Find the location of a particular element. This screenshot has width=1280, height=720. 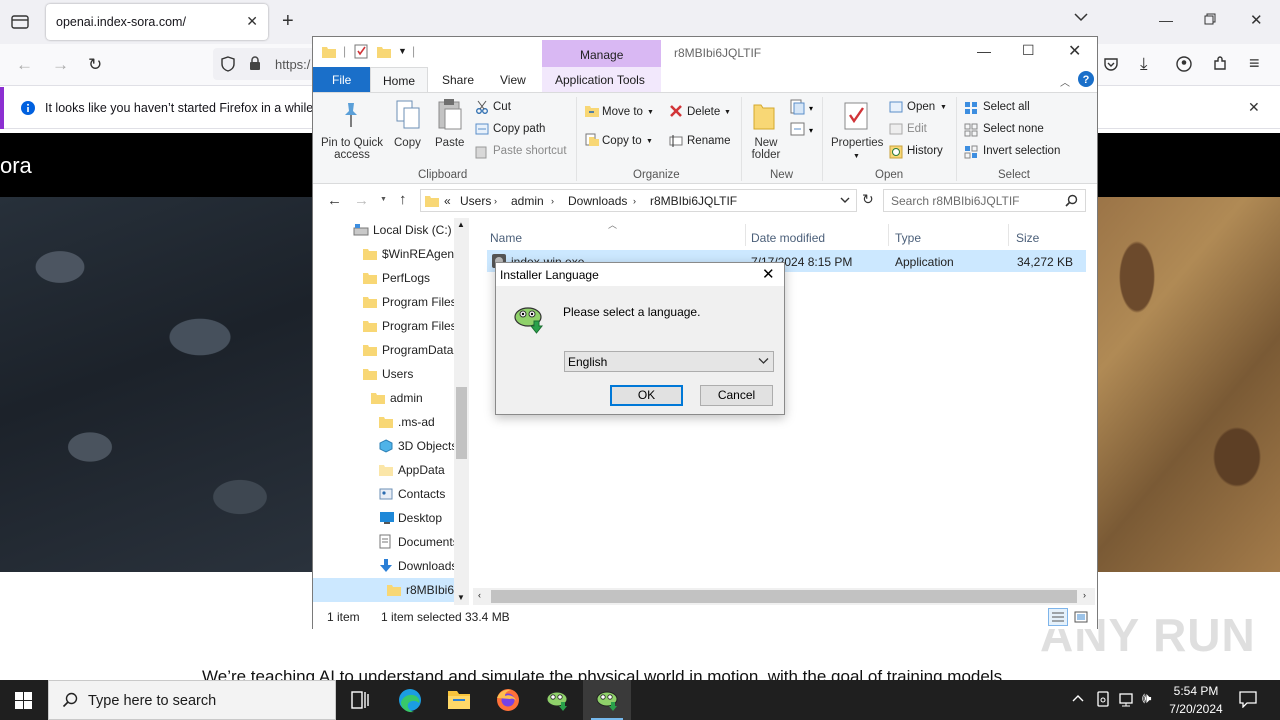

windows-start-icon is located at coordinates (23, 700).